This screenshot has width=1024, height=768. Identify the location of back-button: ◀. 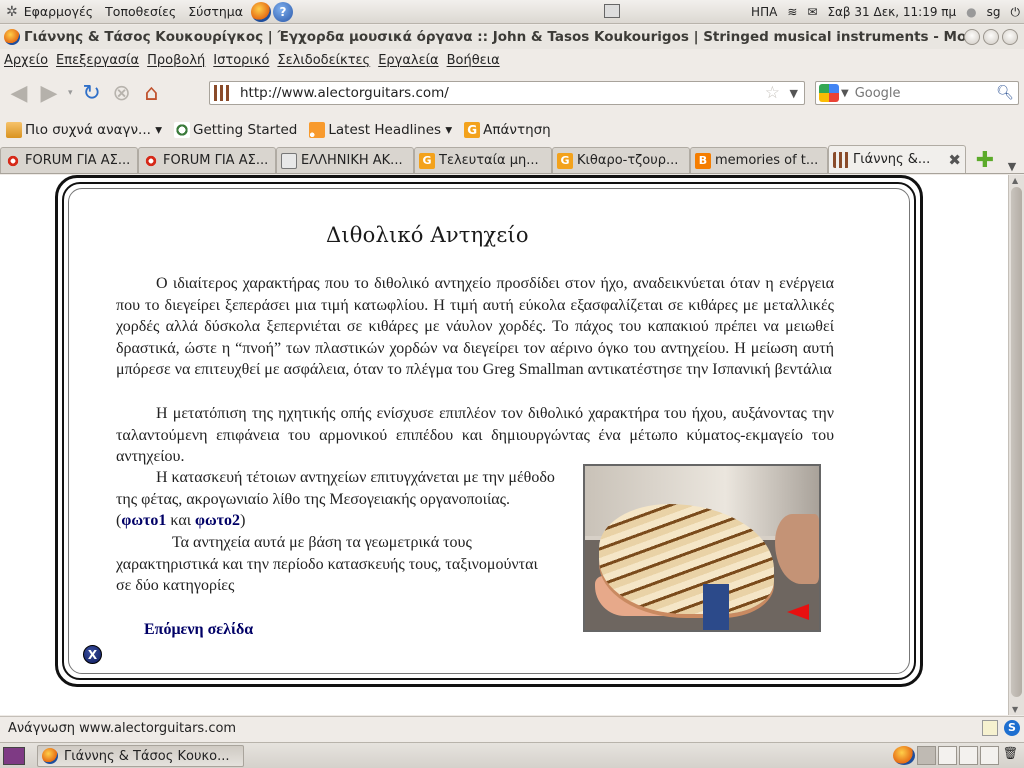
(19, 93).